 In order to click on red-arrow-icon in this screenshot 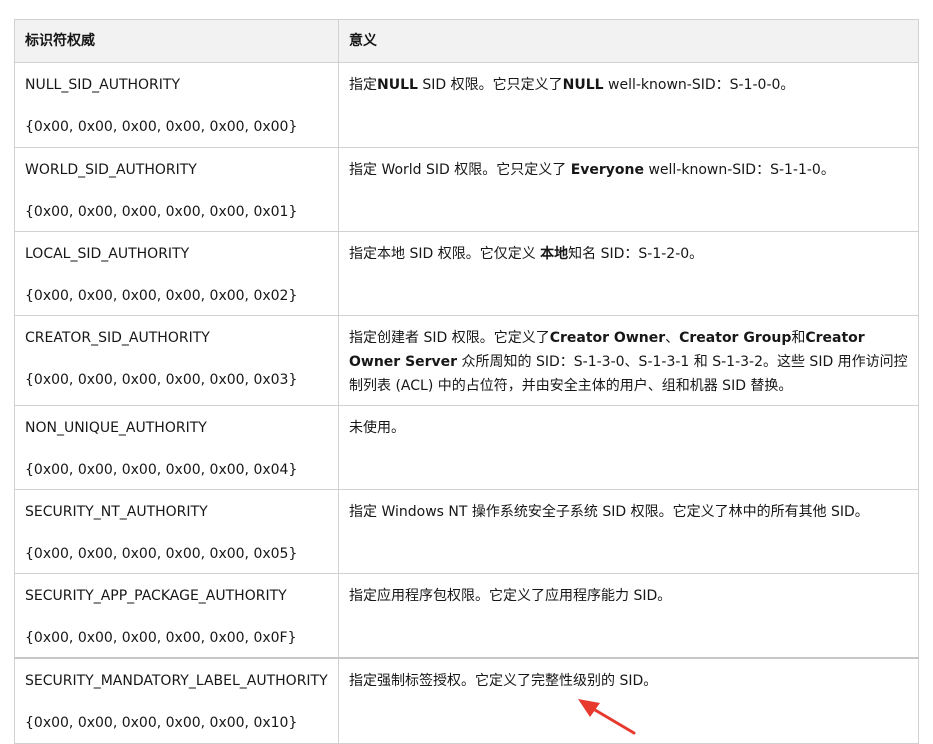, I will do `click(607, 717)`.